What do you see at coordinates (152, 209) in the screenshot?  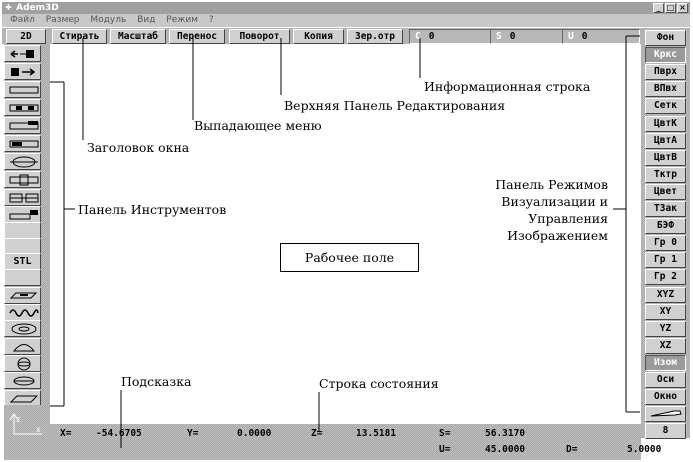 I see `annotation-tools-panel: Панель Инструментов` at bounding box center [152, 209].